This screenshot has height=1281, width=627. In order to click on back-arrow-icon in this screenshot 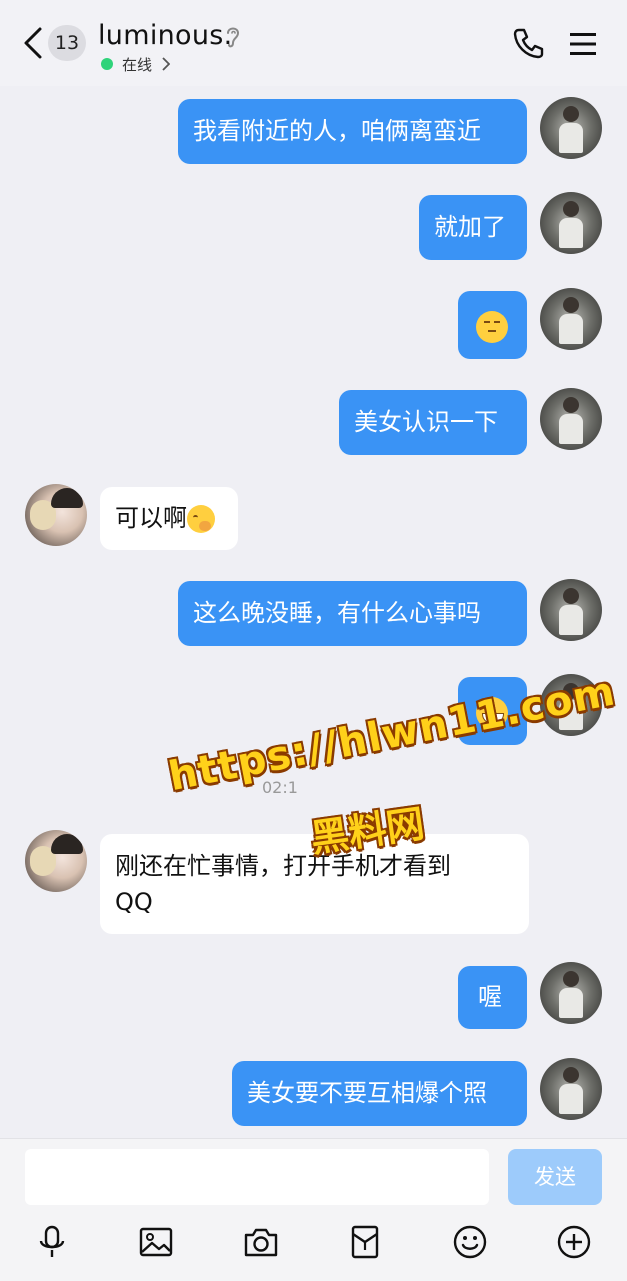, I will do `click(33, 43)`.